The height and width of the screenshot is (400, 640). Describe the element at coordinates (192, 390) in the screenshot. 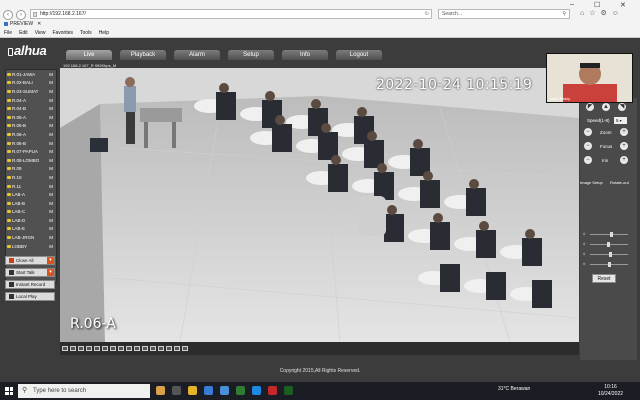

I see `file-explorer-icon` at that location.